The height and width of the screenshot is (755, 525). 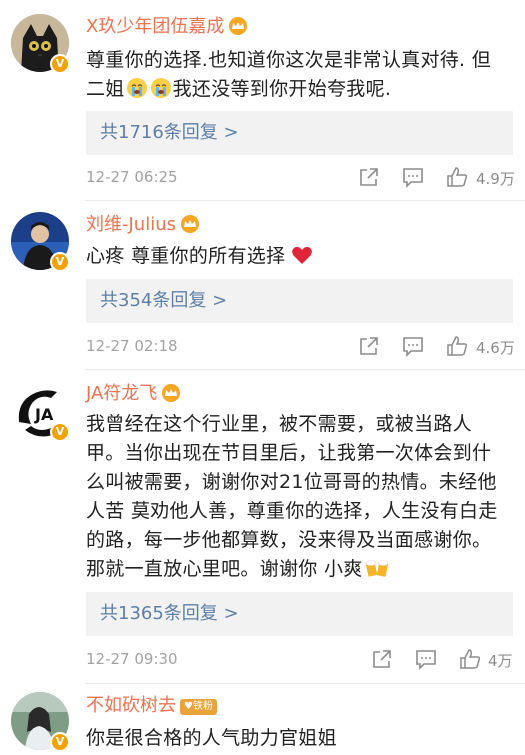 I want to click on like-count: 4万, so click(x=500, y=661).